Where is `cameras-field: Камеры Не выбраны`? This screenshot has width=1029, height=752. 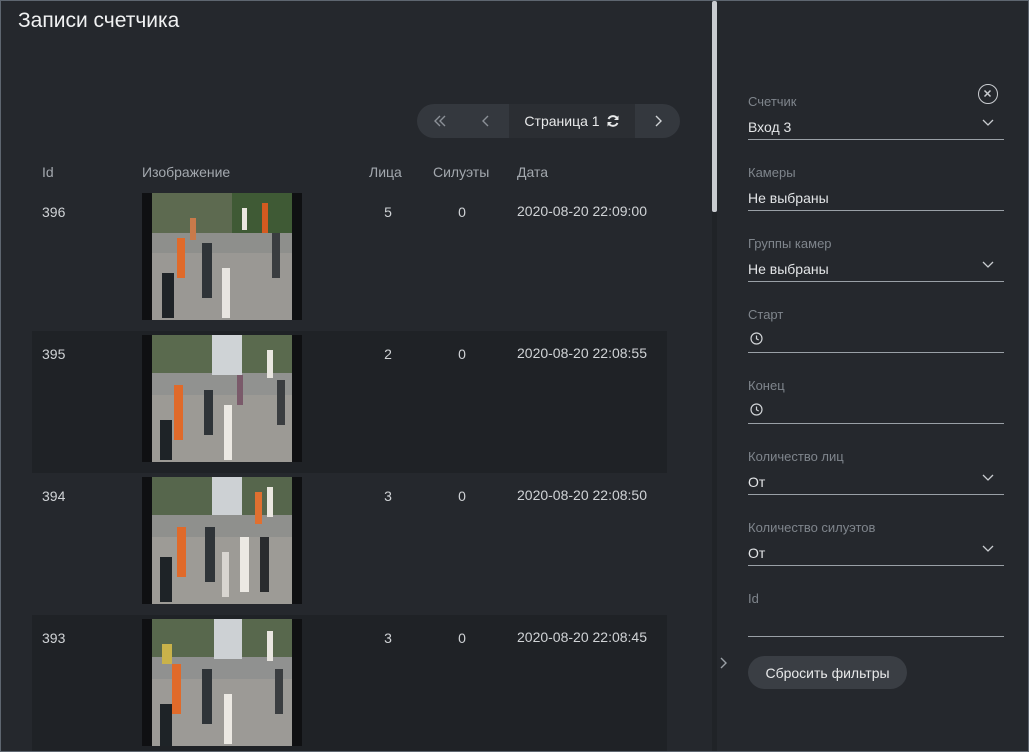 cameras-field: Камеры Не выбраны is located at coordinates (876, 188).